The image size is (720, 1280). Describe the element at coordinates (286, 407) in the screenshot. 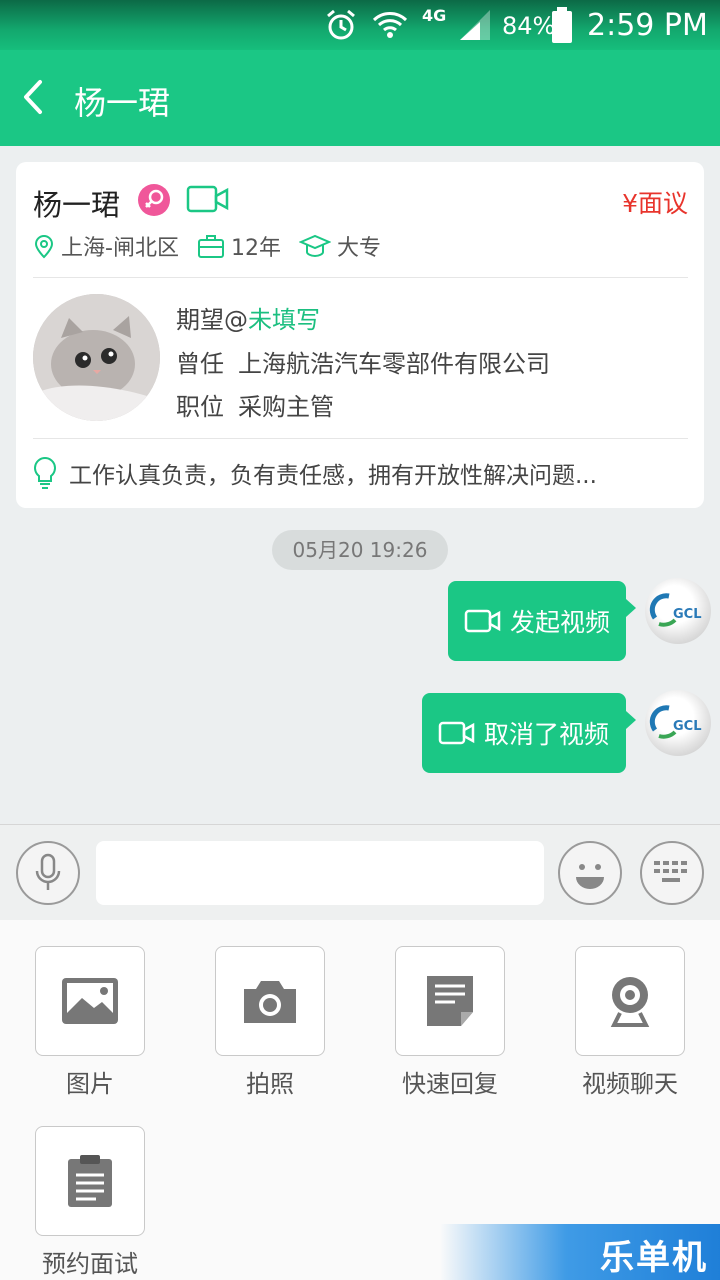

I see `position: 采购主管` at that location.